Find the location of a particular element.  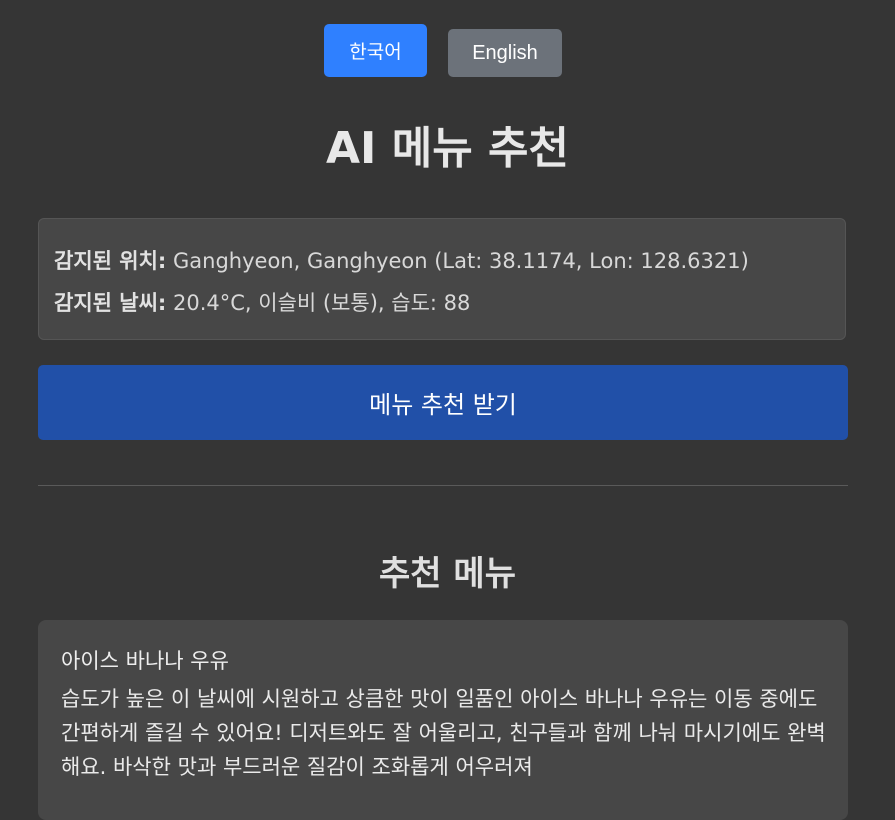

get-recommendation-button: 메뉴 추천 받기 is located at coordinates (443, 402).